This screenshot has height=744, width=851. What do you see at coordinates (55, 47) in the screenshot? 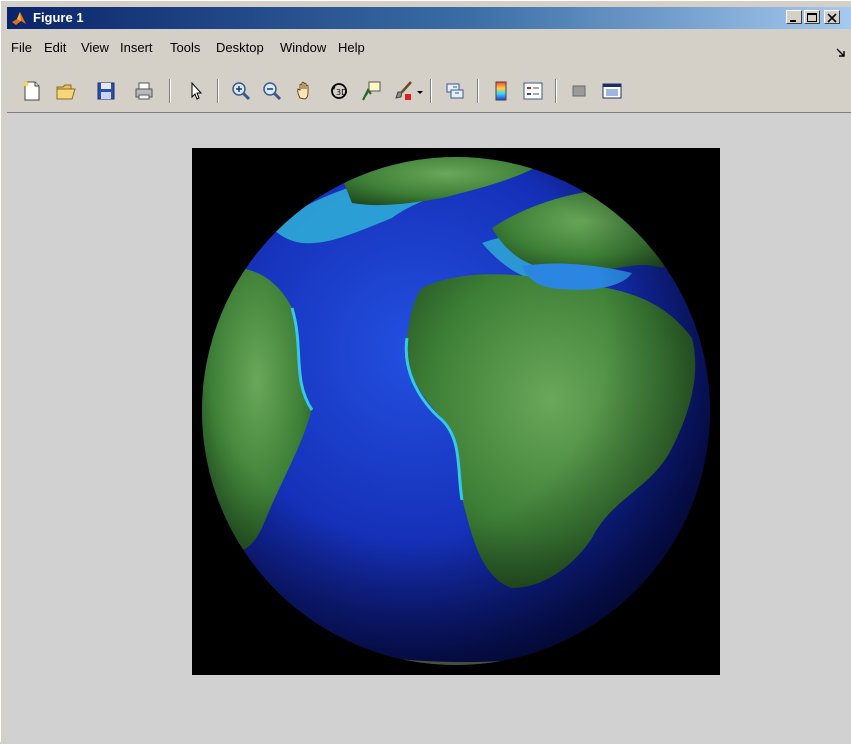
I see `menu-edit: Edit` at bounding box center [55, 47].